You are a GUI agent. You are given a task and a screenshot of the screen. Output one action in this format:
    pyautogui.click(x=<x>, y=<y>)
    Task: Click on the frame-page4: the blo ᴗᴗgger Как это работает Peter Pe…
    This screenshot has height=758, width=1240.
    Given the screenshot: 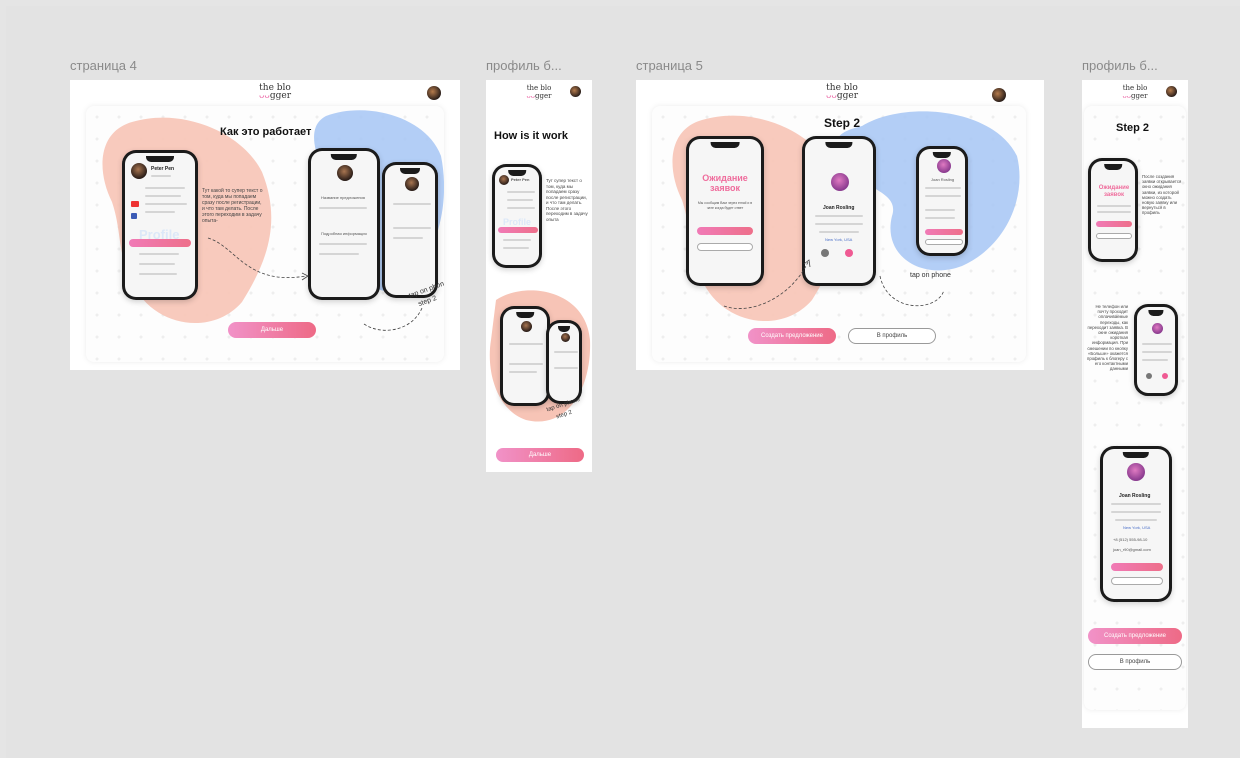 What is the action you would take?
    pyautogui.click(x=265, y=225)
    